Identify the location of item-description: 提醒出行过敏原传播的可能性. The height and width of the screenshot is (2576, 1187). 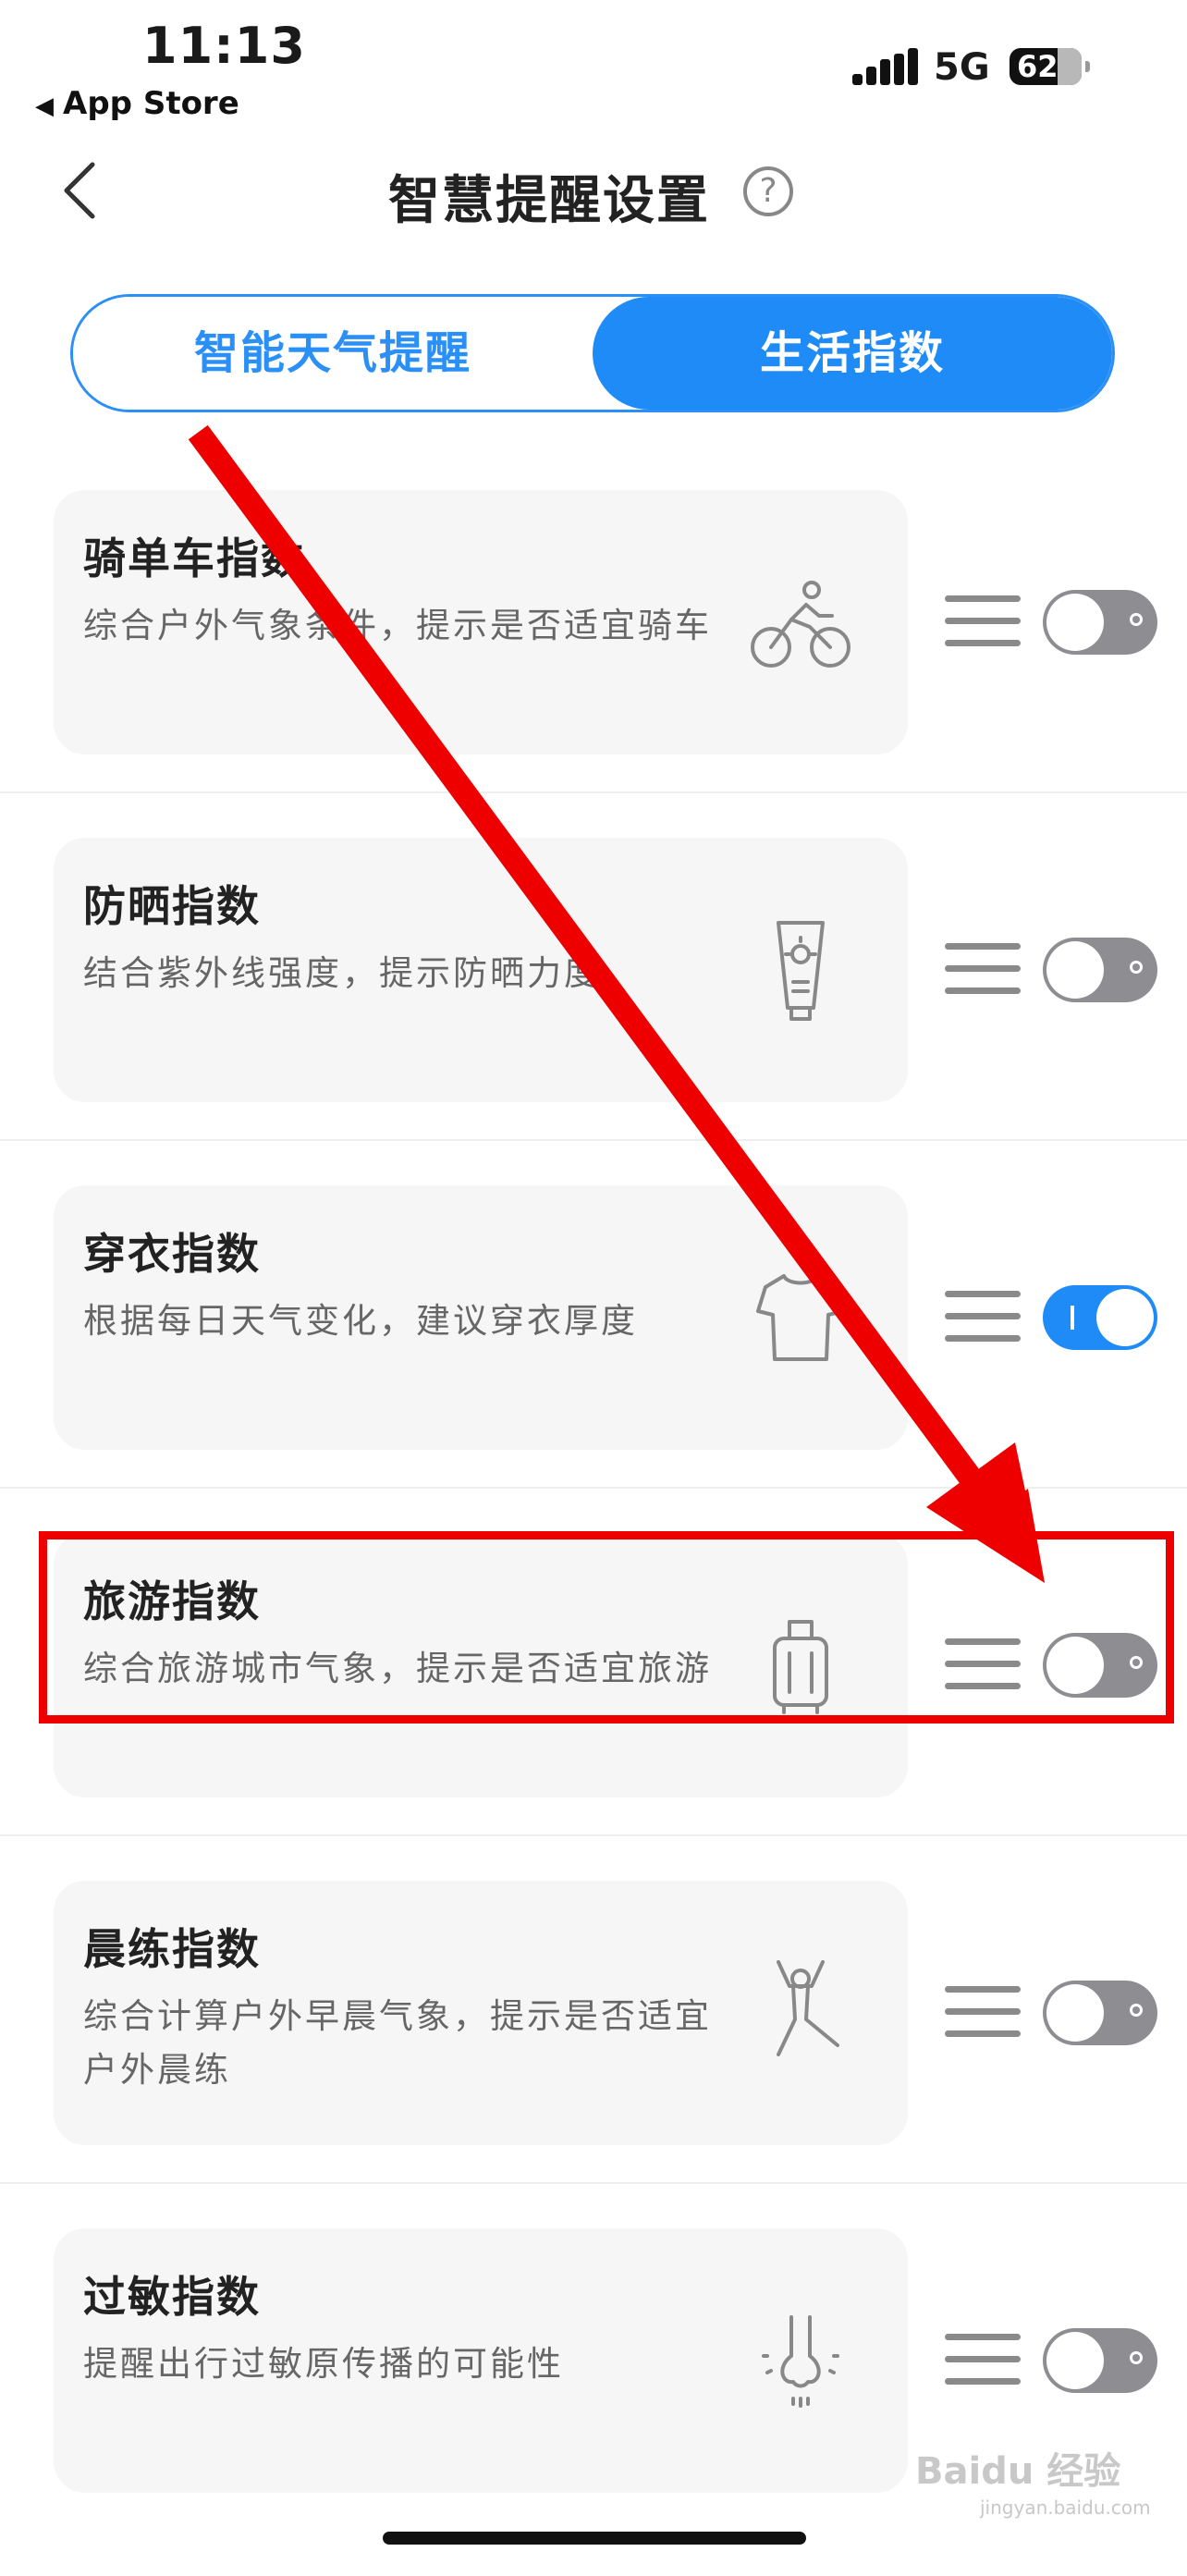
(323, 2364).